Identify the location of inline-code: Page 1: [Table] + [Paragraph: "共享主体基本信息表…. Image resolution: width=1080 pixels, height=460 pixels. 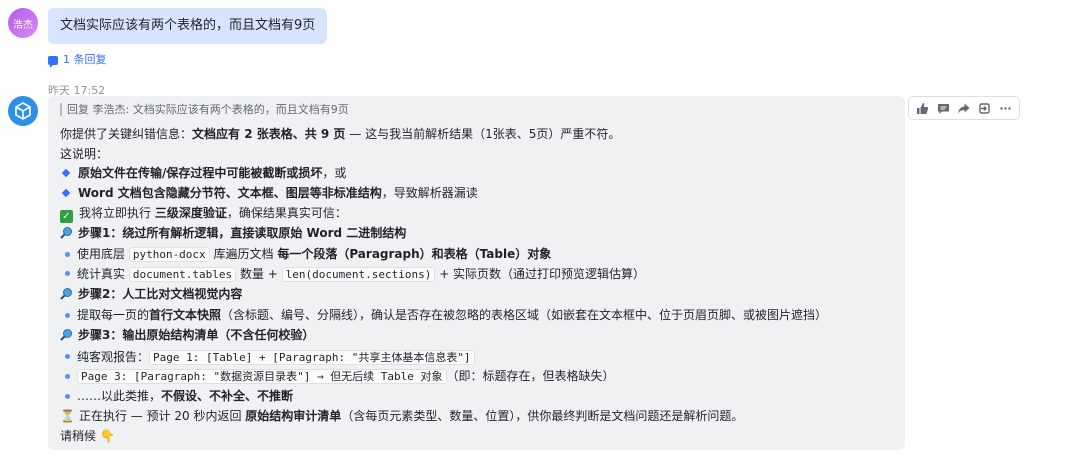
(312, 357).